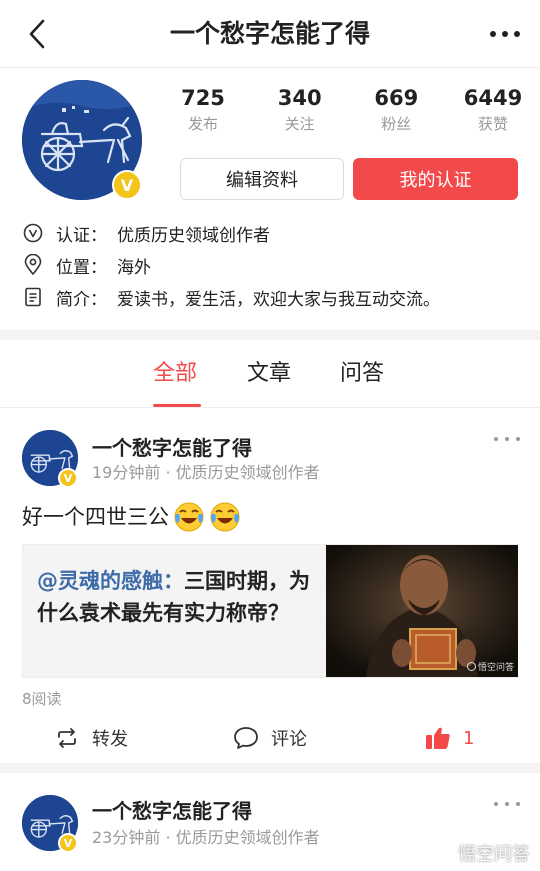 This screenshot has height=871, width=540. What do you see at coordinates (42, 699) in the screenshot?
I see `read-count: 8阅读` at bounding box center [42, 699].